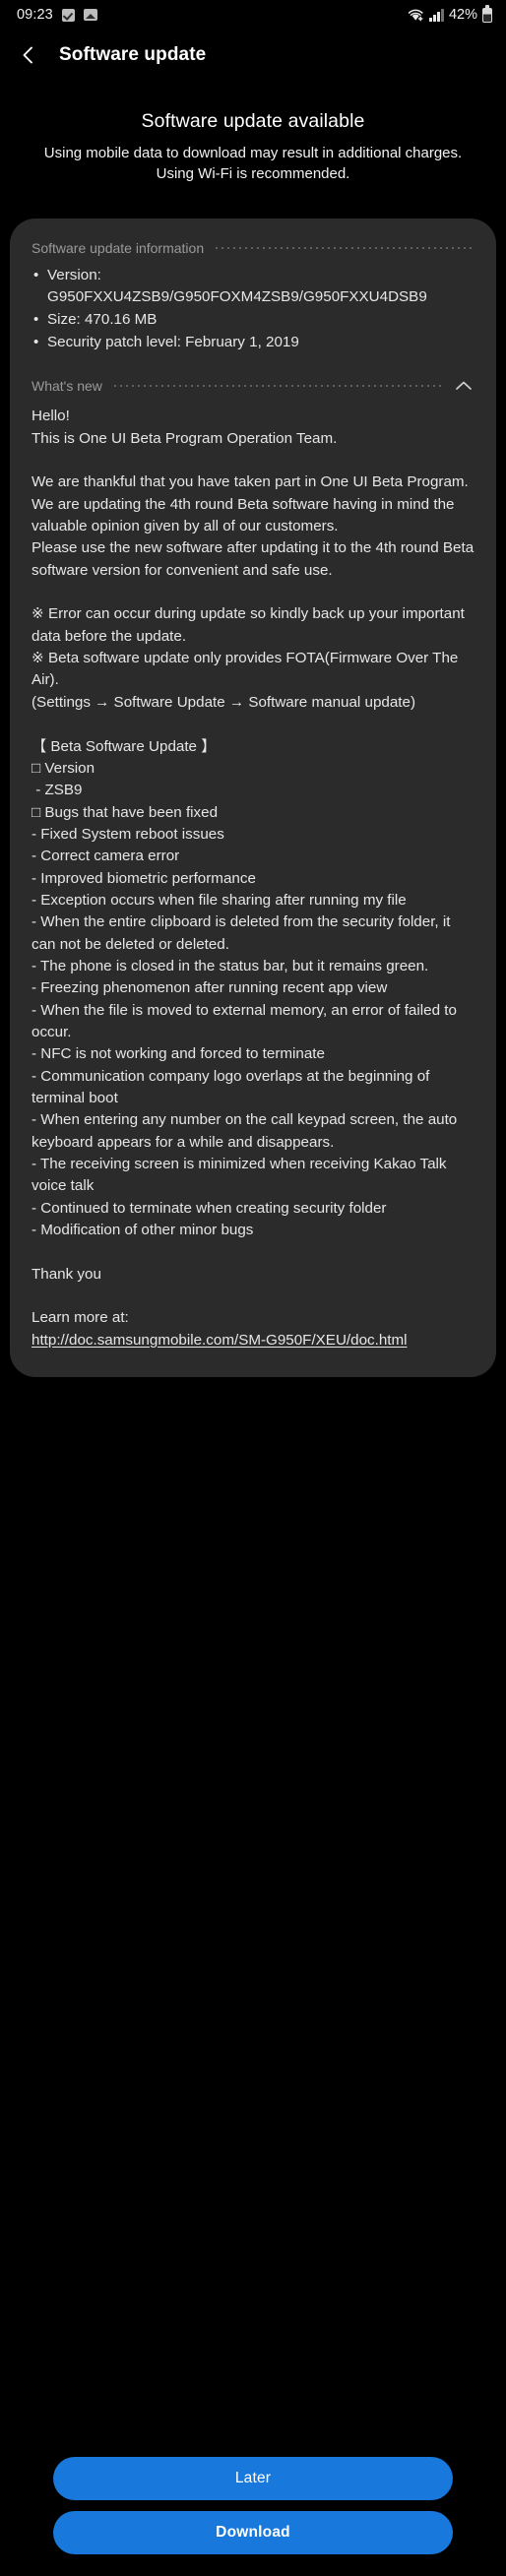 The width and height of the screenshot is (506, 2576). What do you see at coordinates (253, 15) in the screenshot?
I see `status-bar: 09:23 42%` at bounding box center [253, 15].